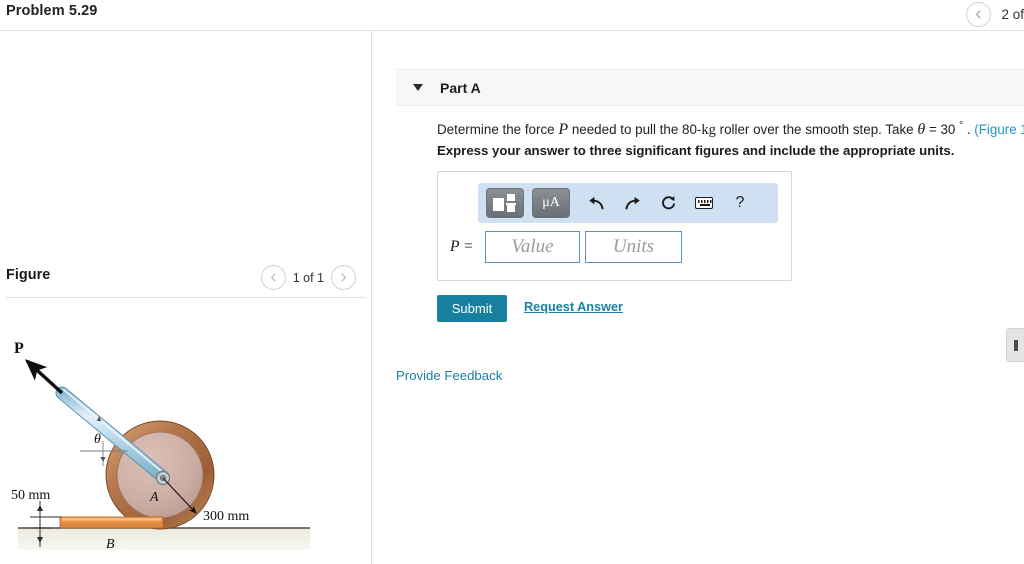  I want to click on math-toolbar: μA ?, so click(628, 203).